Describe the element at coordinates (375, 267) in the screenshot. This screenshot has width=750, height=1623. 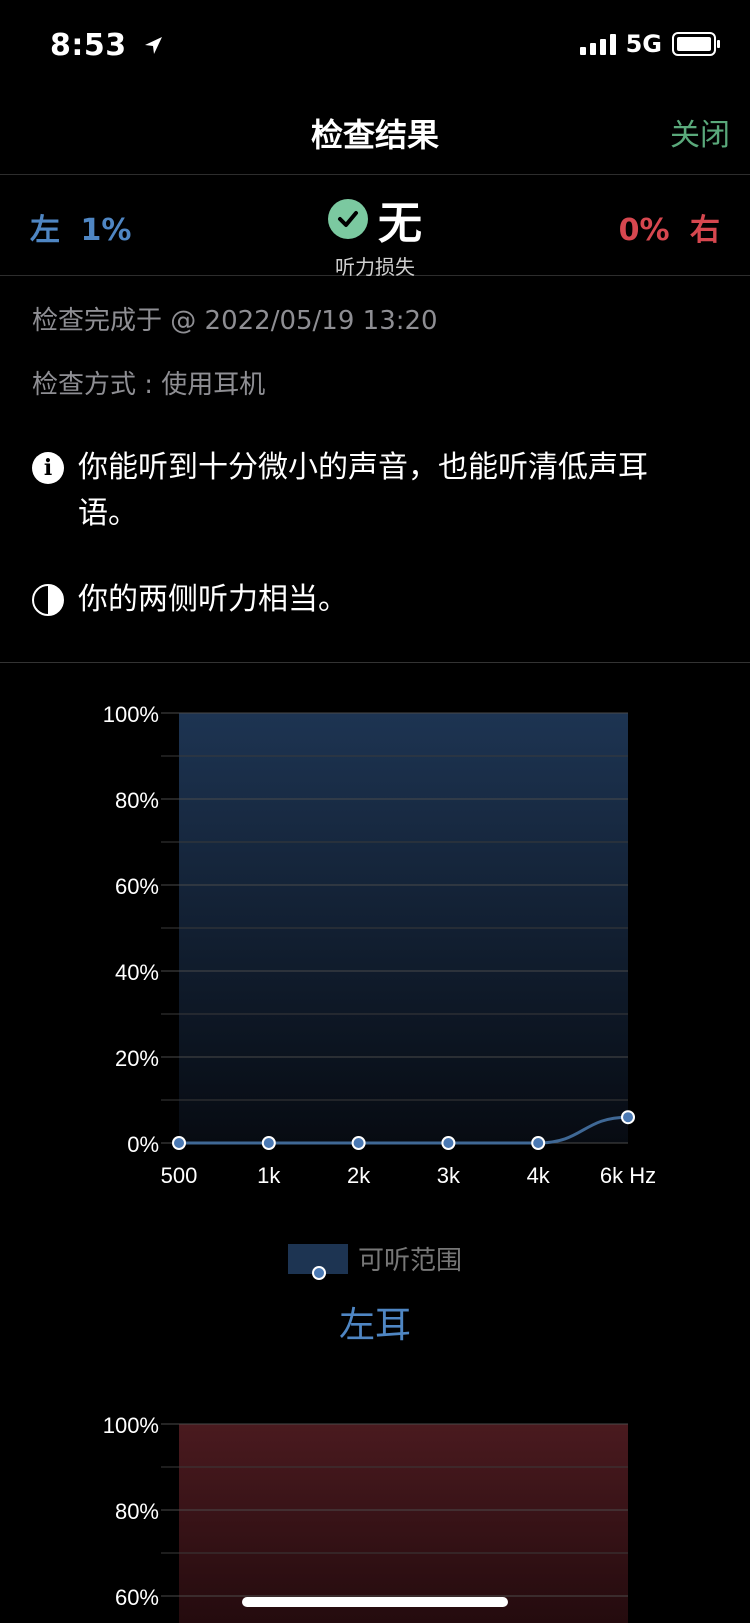
I see `result-subtitle: 听力损失` at that location.